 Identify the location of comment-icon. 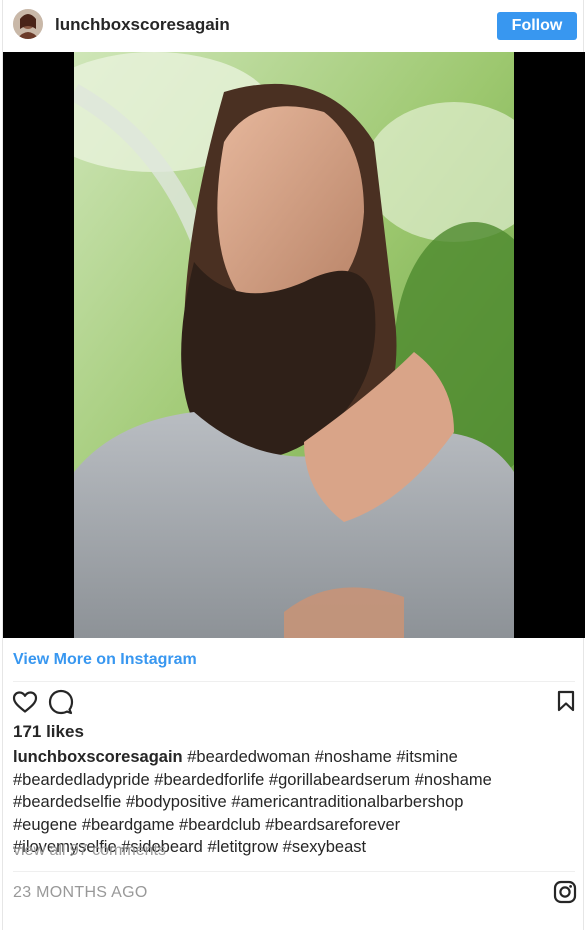
(61, 702).